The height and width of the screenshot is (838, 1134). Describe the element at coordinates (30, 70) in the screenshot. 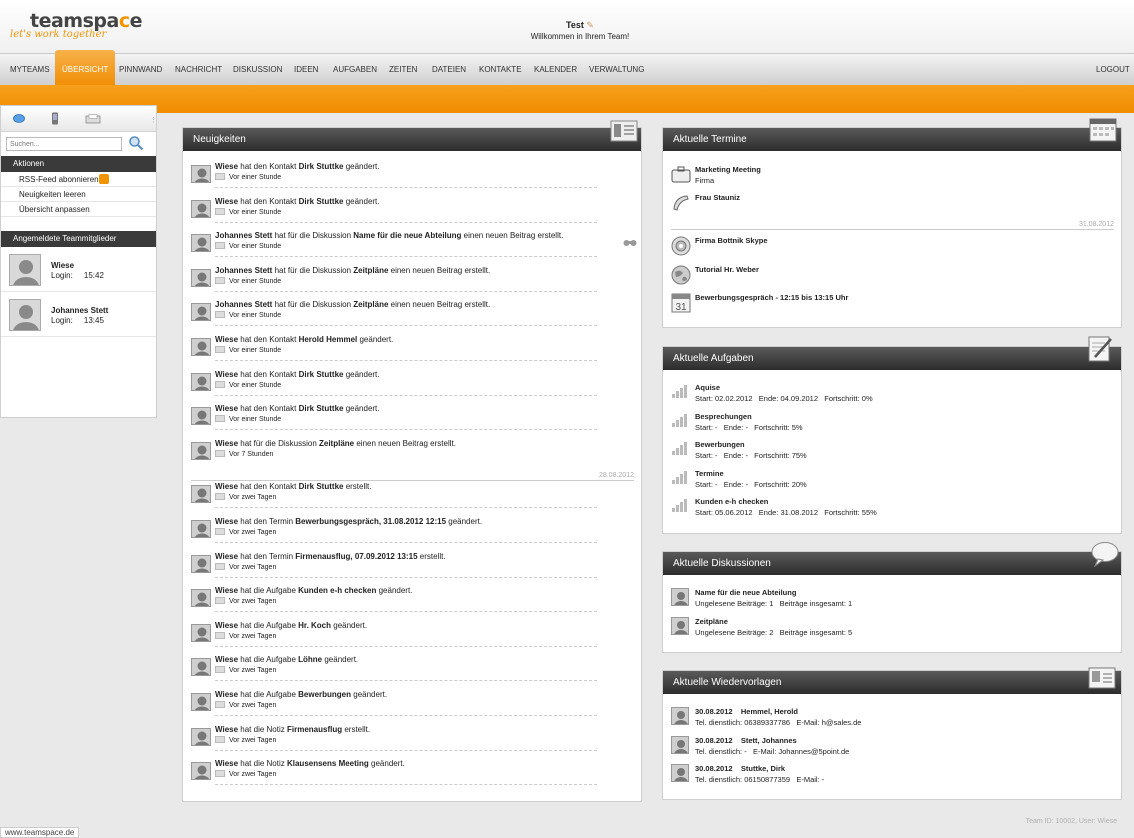

I see `nav-myteams: MYTEAMS` at that location.